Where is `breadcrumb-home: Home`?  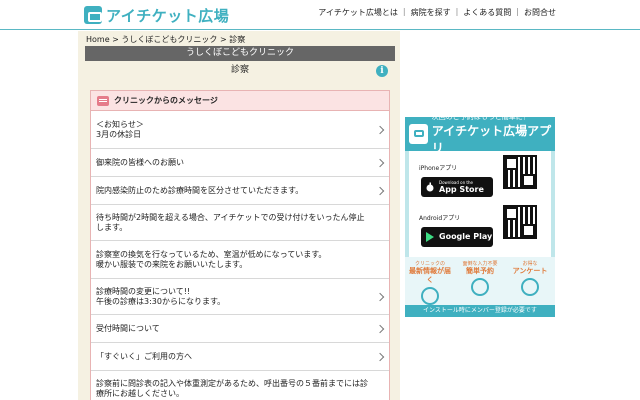 breadcrumb-home: Home is located at coordinates (98, 39).